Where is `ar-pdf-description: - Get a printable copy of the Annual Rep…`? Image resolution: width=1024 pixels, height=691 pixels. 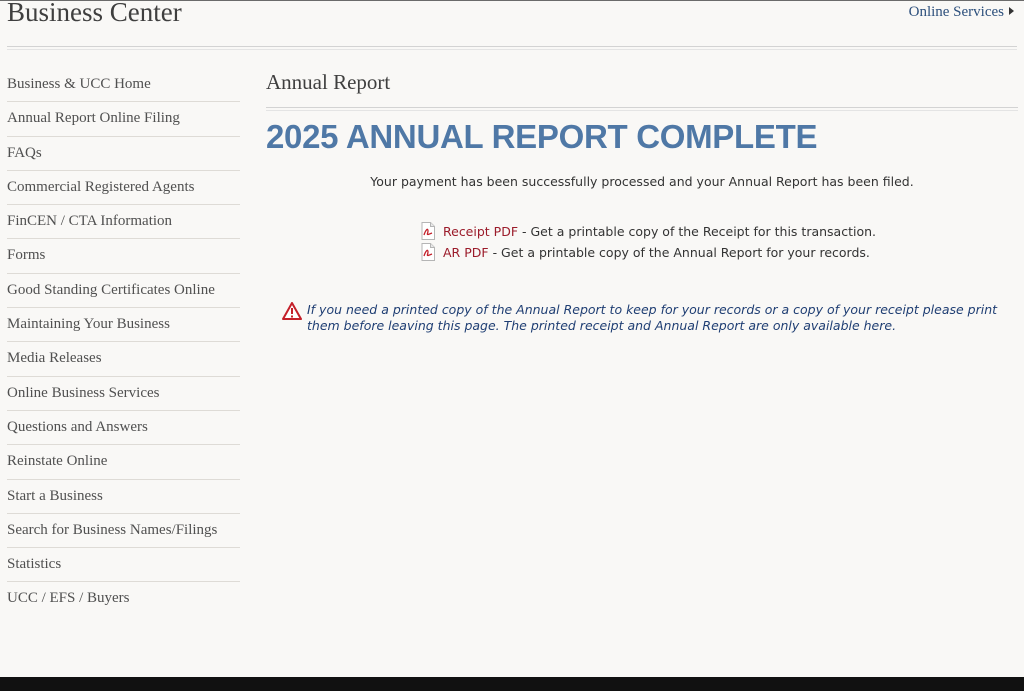 ar-pdf-description: - Get a printable copy of the Annual Rep… is located at coordinates (681, 252).